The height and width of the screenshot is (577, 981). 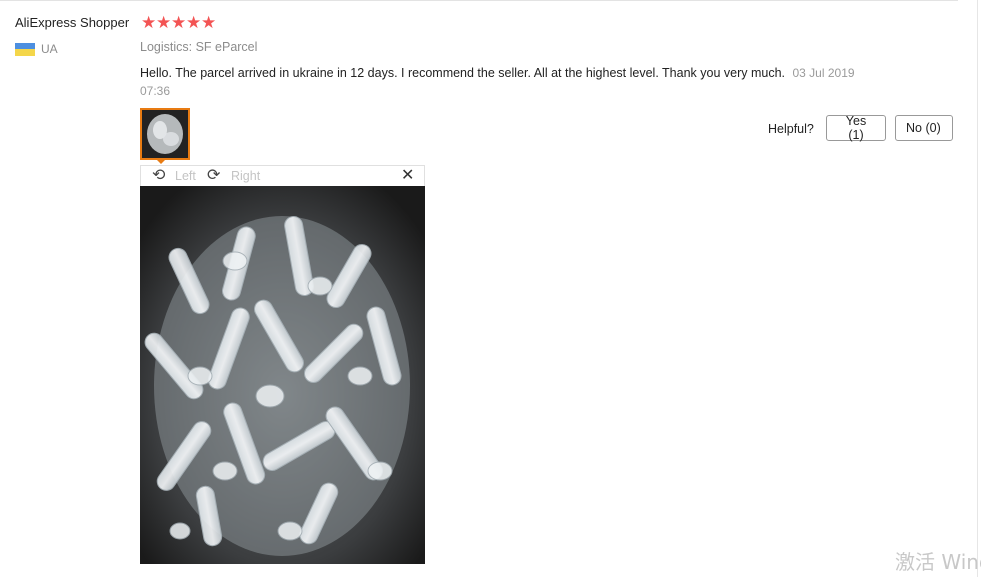 I want to click on star-rating: ★ ★ ★ ★ ★, so click(x=178, y=23).